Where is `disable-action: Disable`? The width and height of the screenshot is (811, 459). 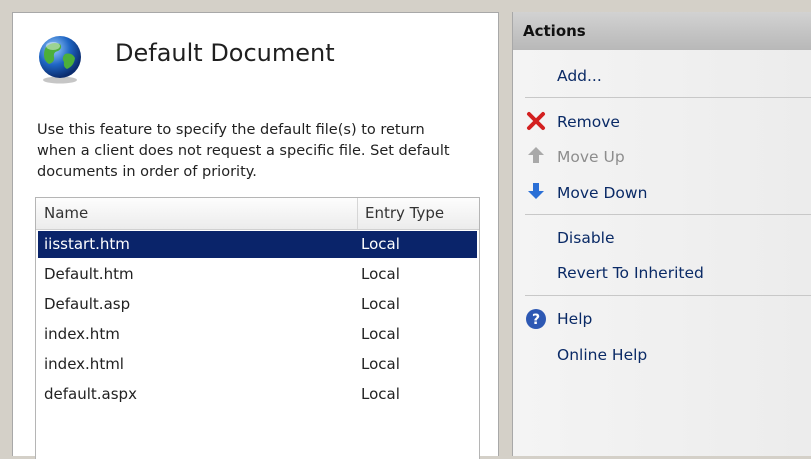
disable-action: Disable is located at coordinates (586, 238).